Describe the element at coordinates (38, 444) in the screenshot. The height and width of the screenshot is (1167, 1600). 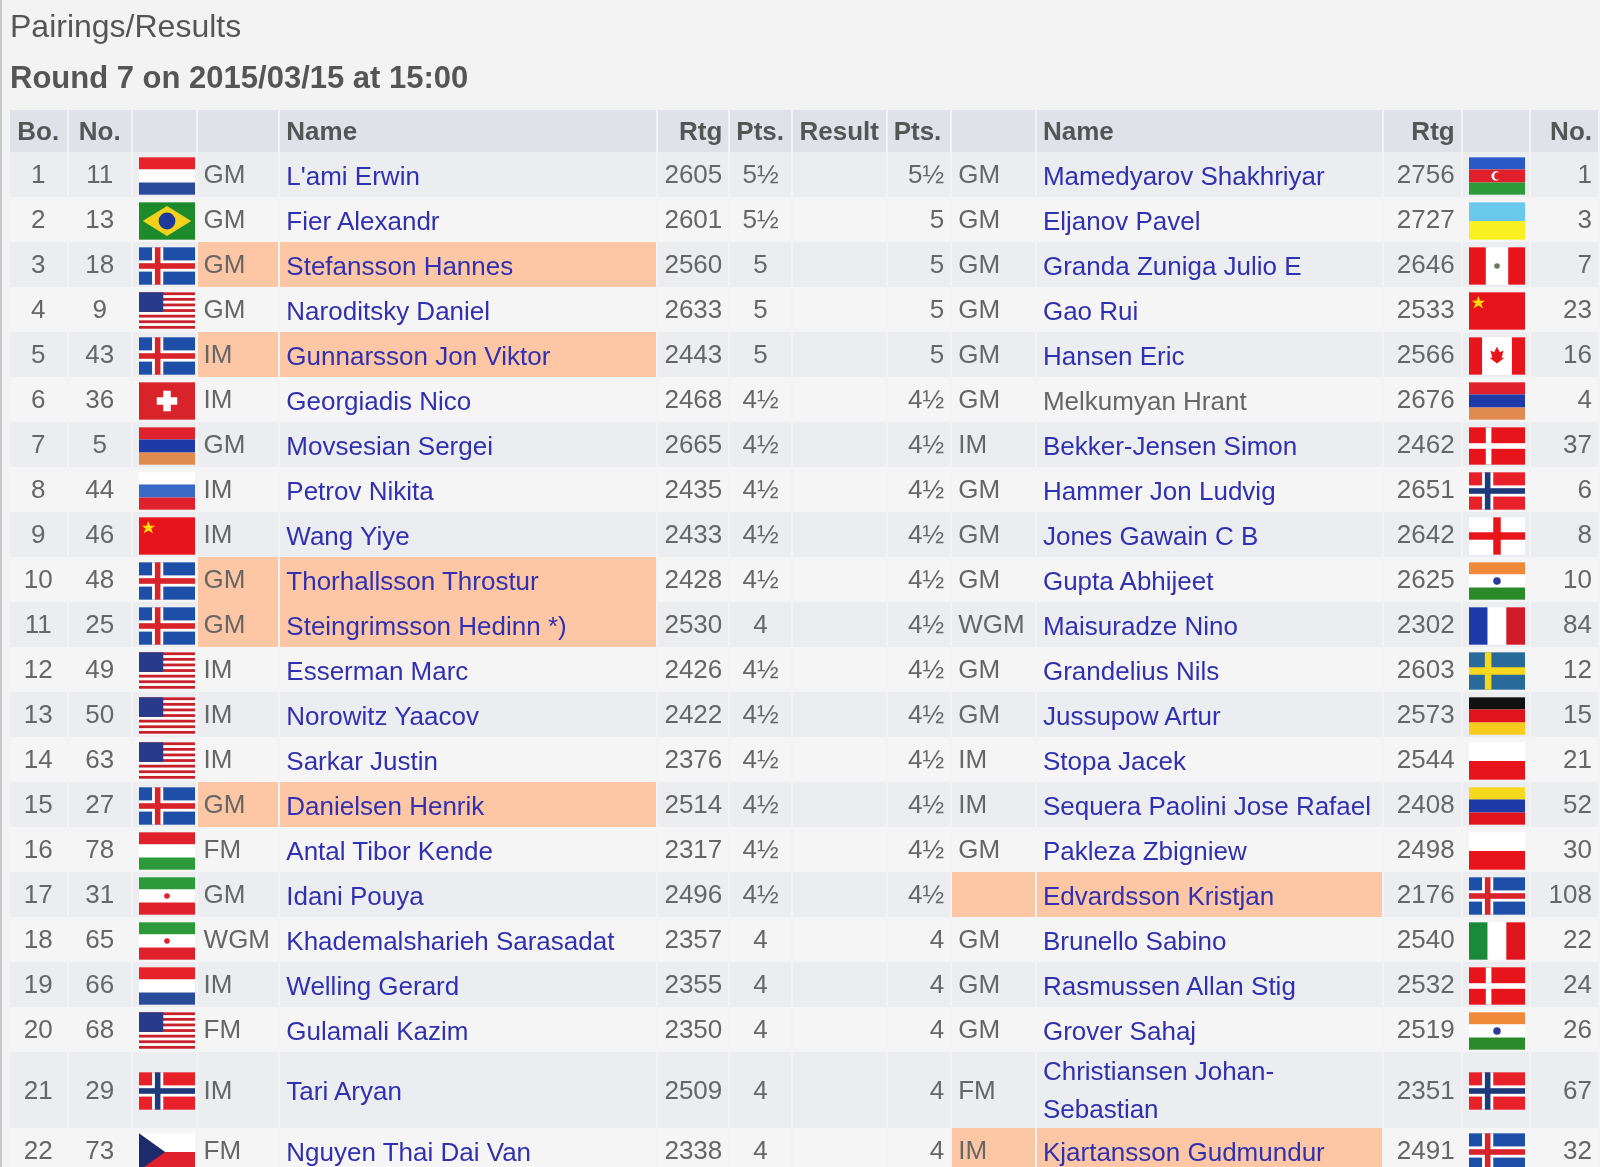
I see `board-number: 7` at that location.